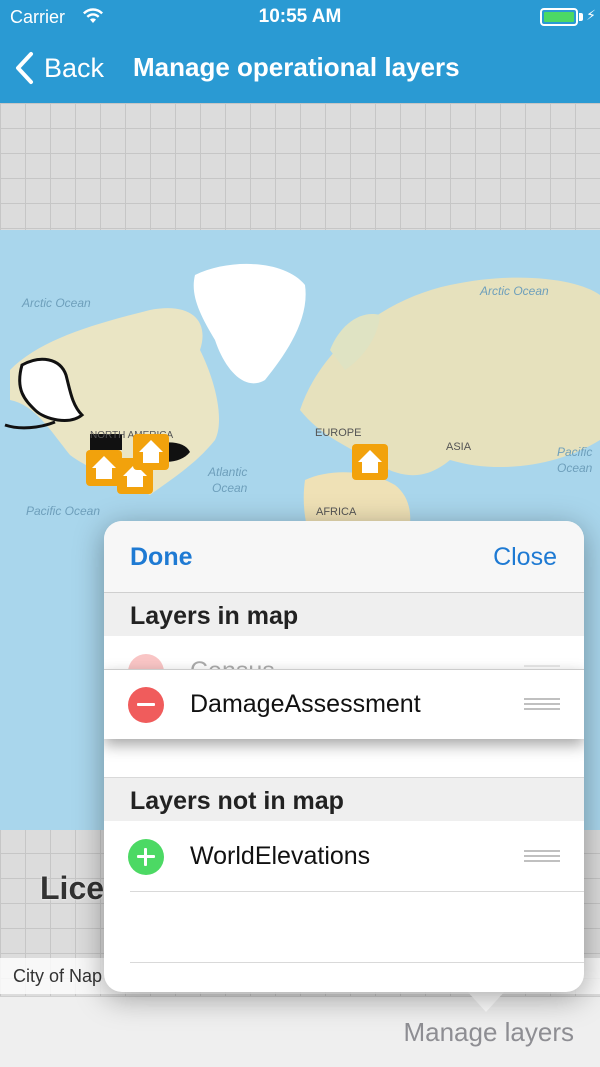 Image resolution: width=600 pixels, height=1067 pixels. What do you see at coordinates (280, 856) in the screenshot?
I see `layer-label: WorldElevations` at bounding box center [280, 856].